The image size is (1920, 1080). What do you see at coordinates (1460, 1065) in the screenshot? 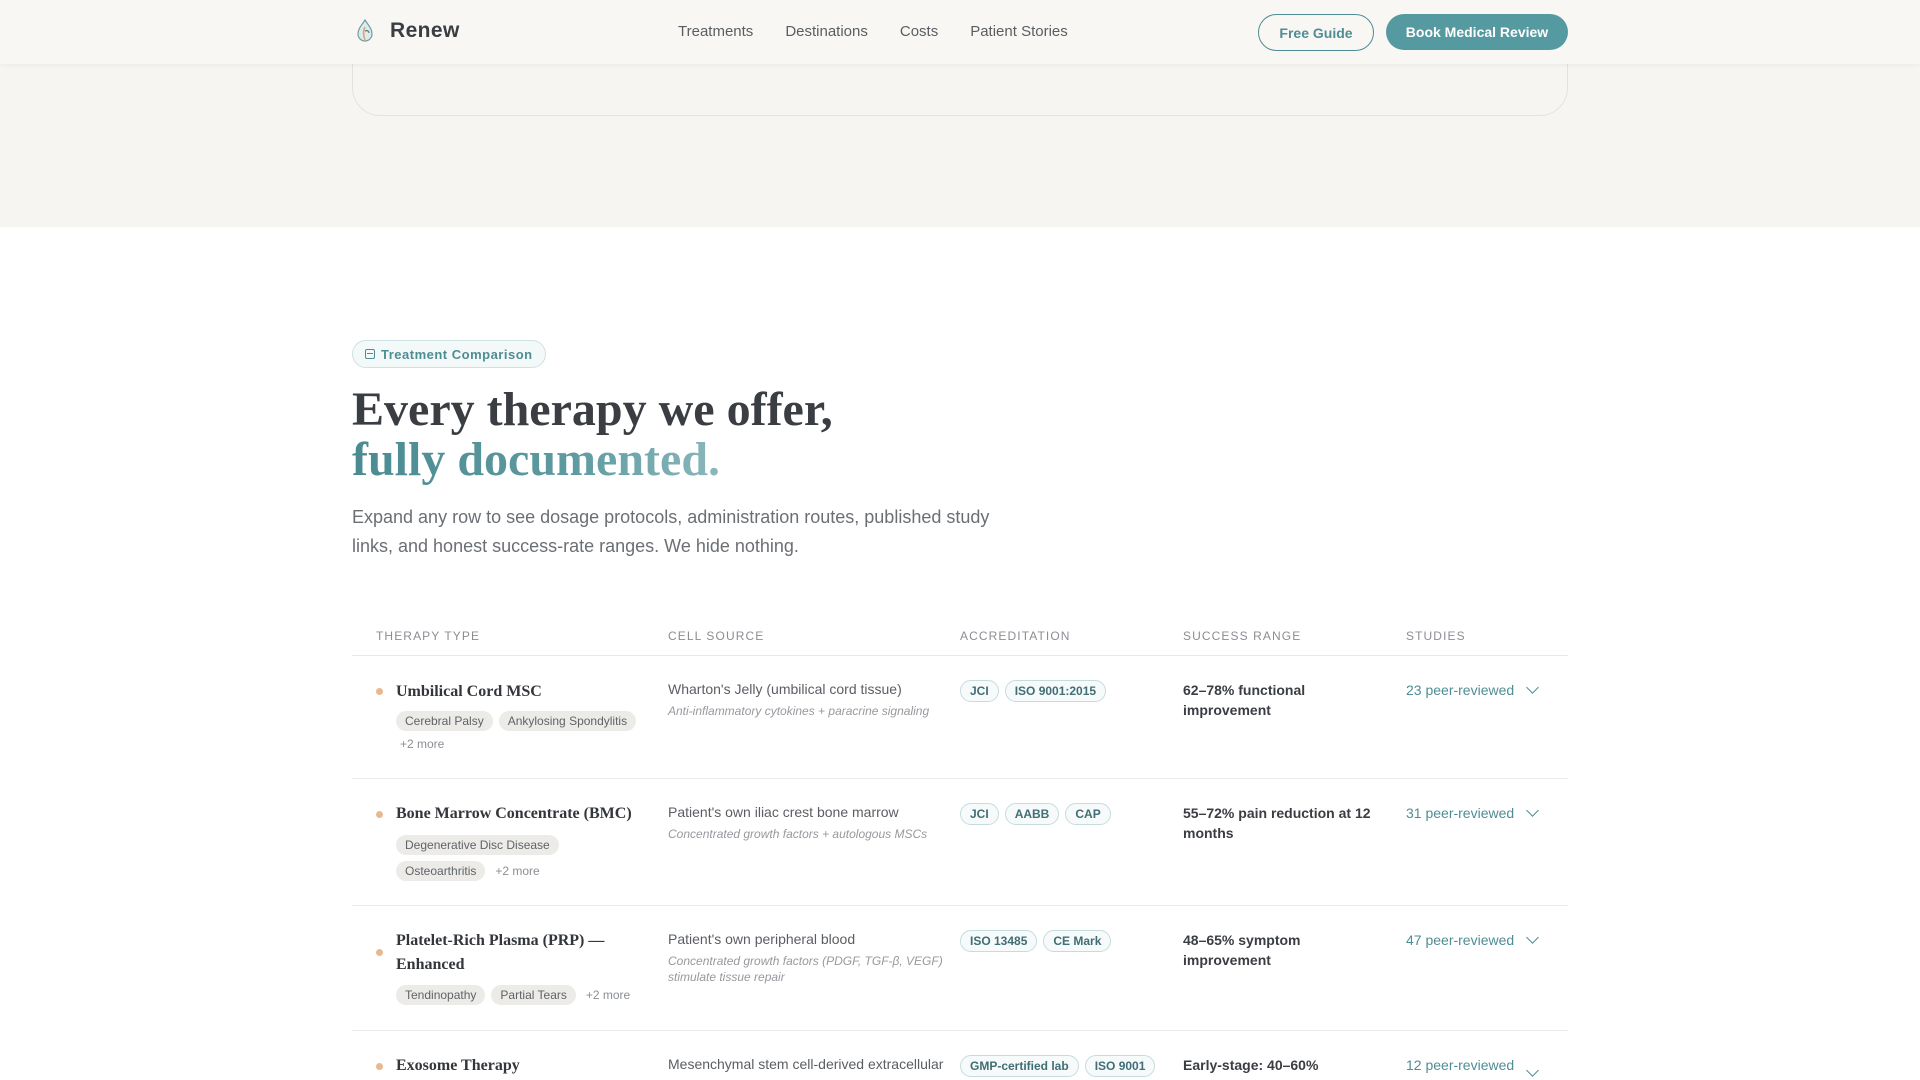
I see `studies-count: 12 peer-reviewed` at bounding box center [1460, 1065].